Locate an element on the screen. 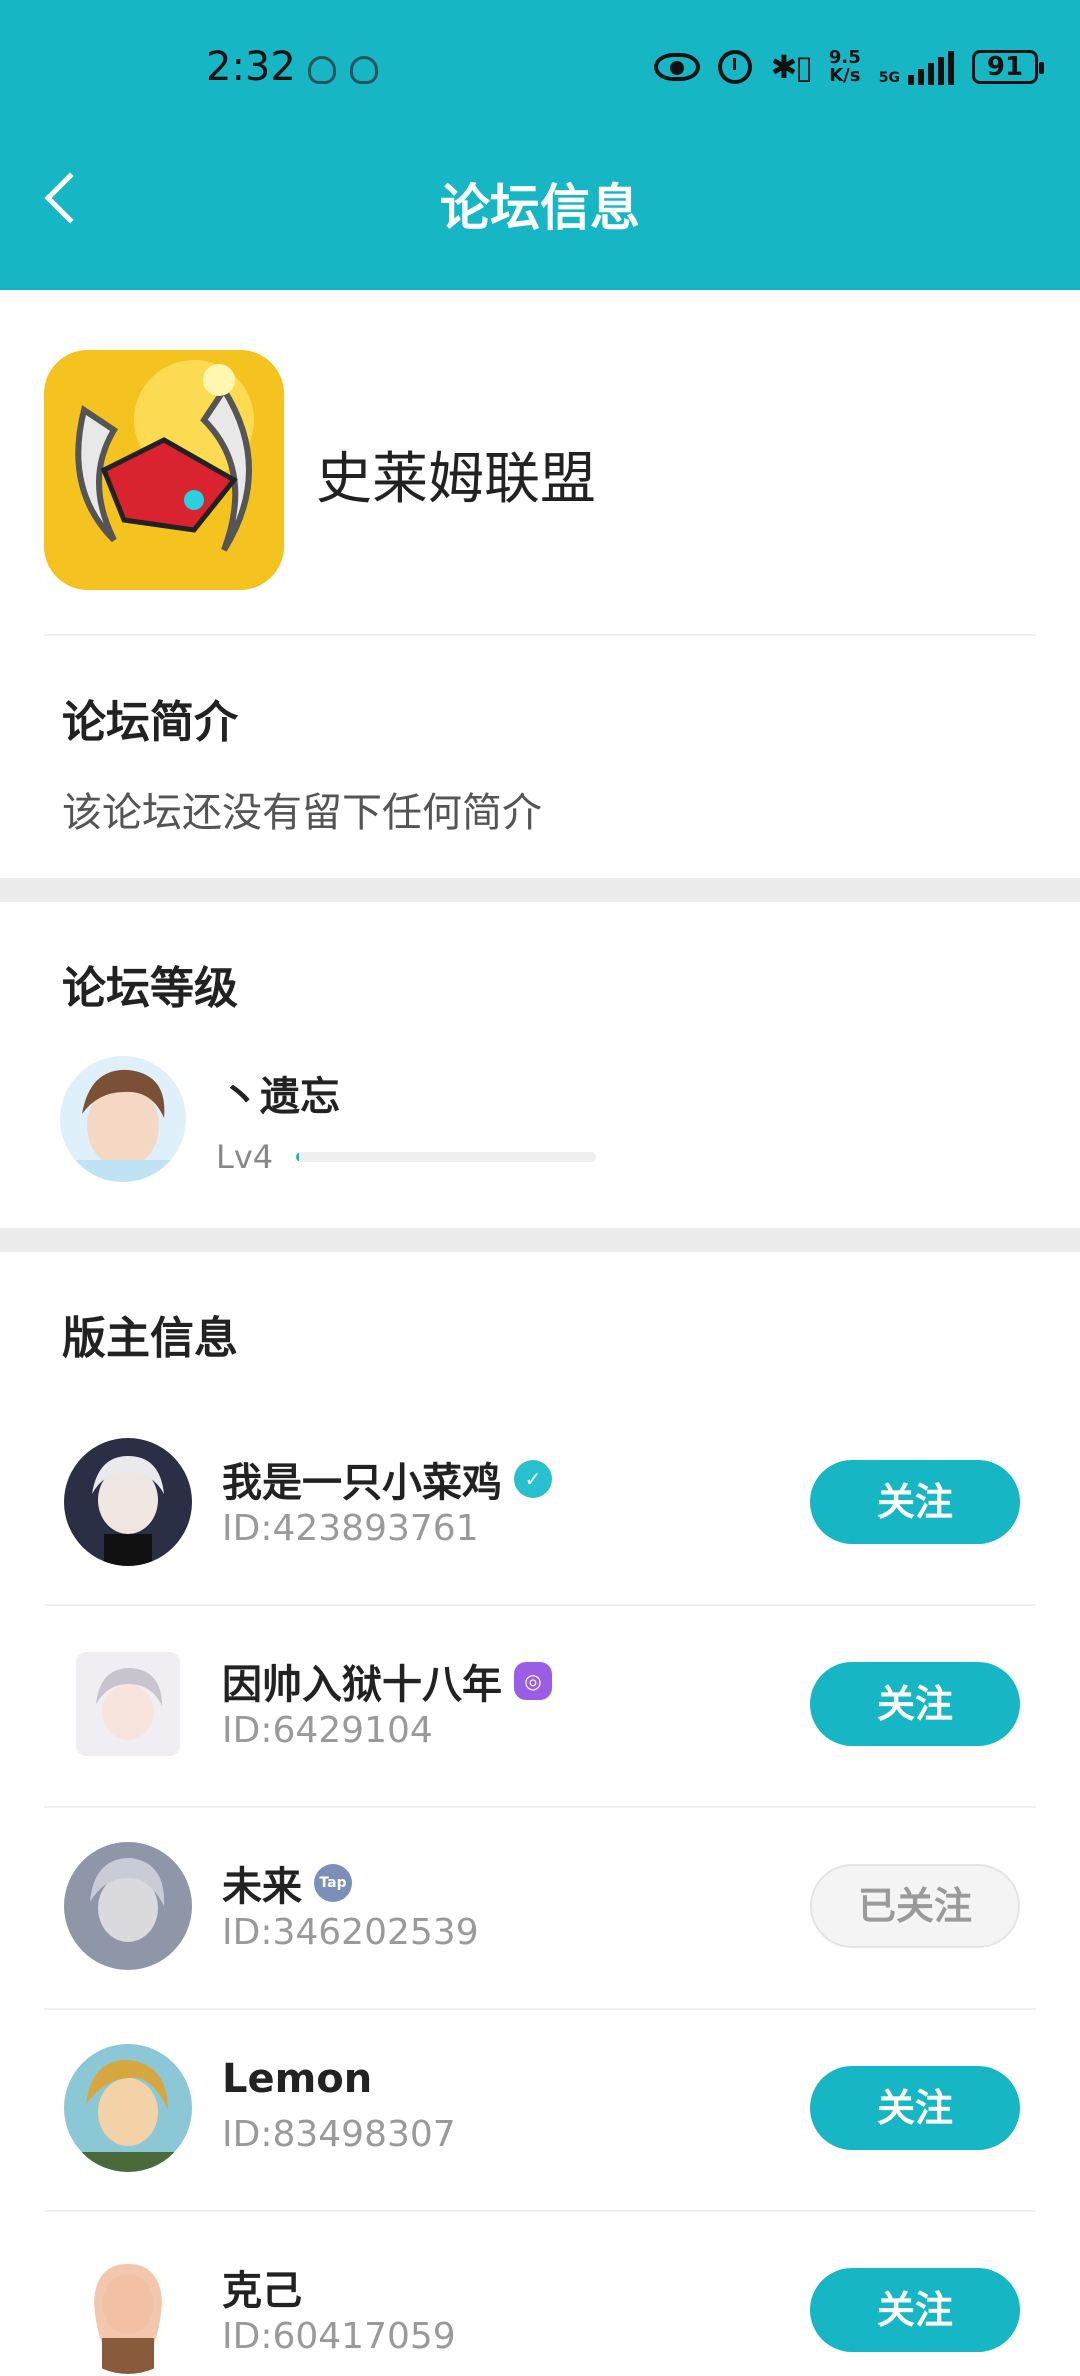 The height and width of the screenshot is (2376, 1080). list-item: 我是一只小菜鸡 ✓ ID:423893761 关注 is located at coordinates (540, 1505).